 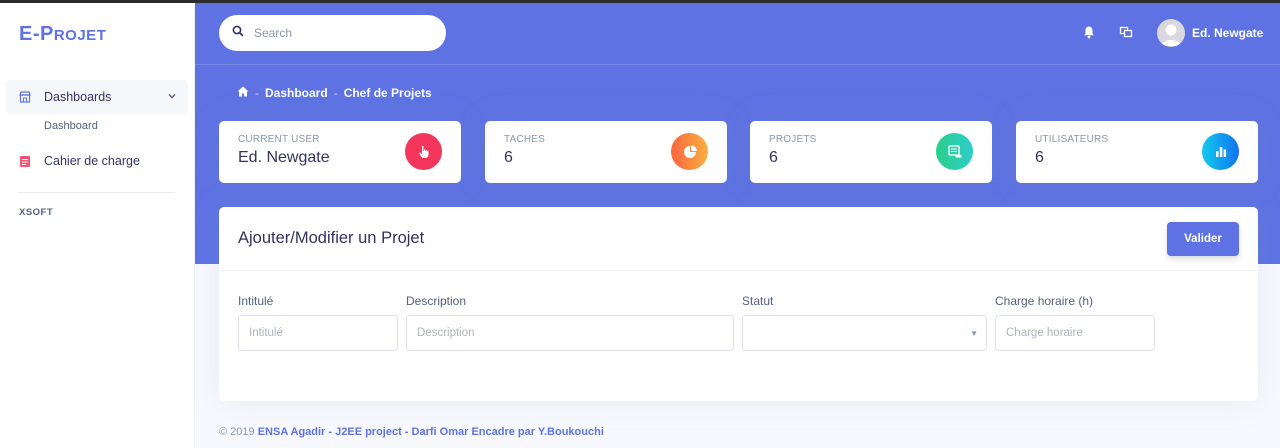 What do you see at coordinates (737, 64) in the screenshot?
I see `topnav-divider` at bounding box center [737, 64].